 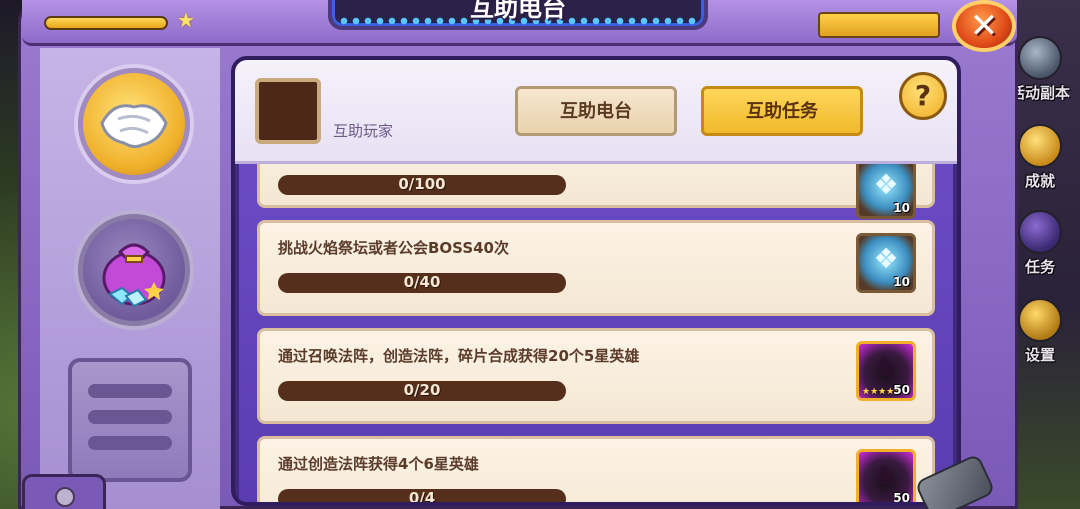 I want to click on progress-bar: 0/100, so click(x=422, y=185).